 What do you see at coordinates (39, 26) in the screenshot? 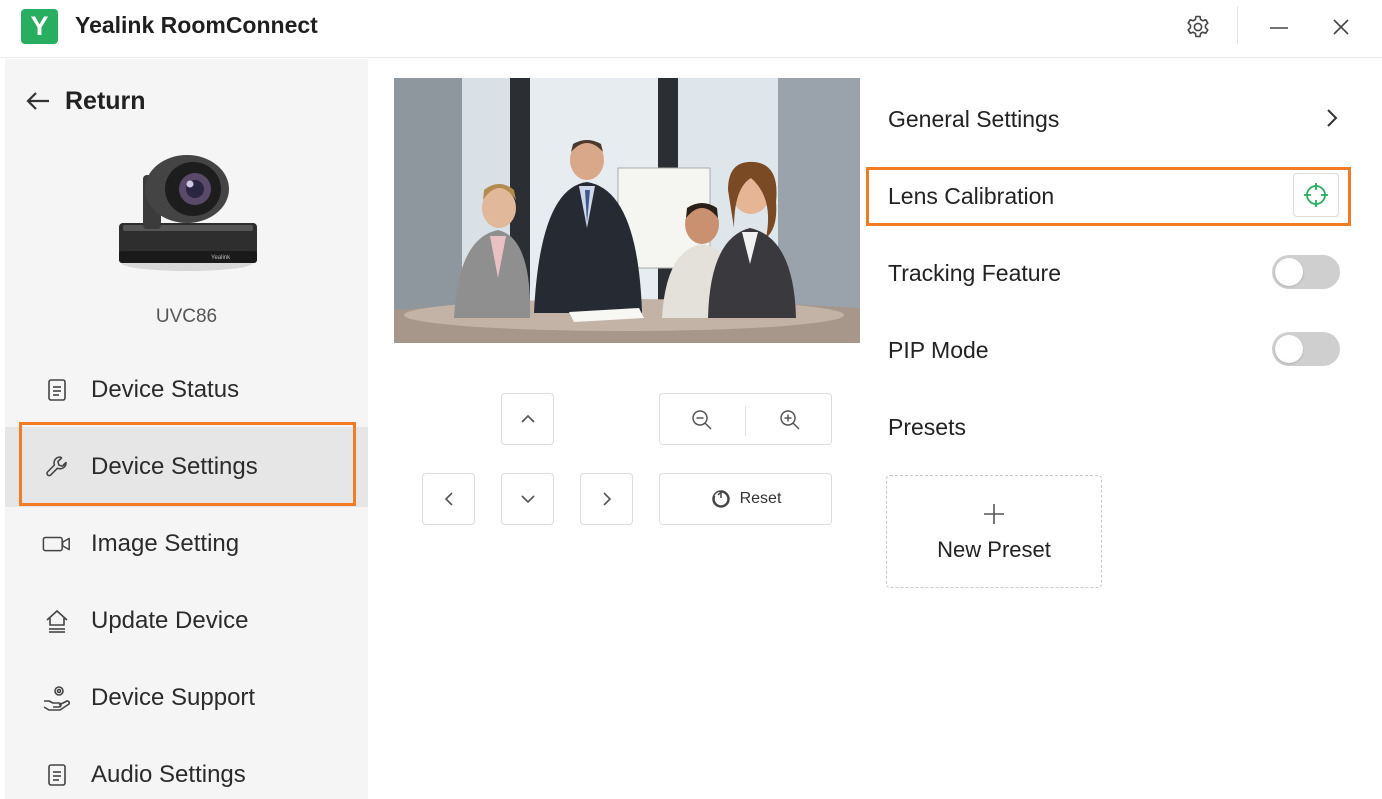
I see `app-logo: Y` at bounding box center [39, 26].